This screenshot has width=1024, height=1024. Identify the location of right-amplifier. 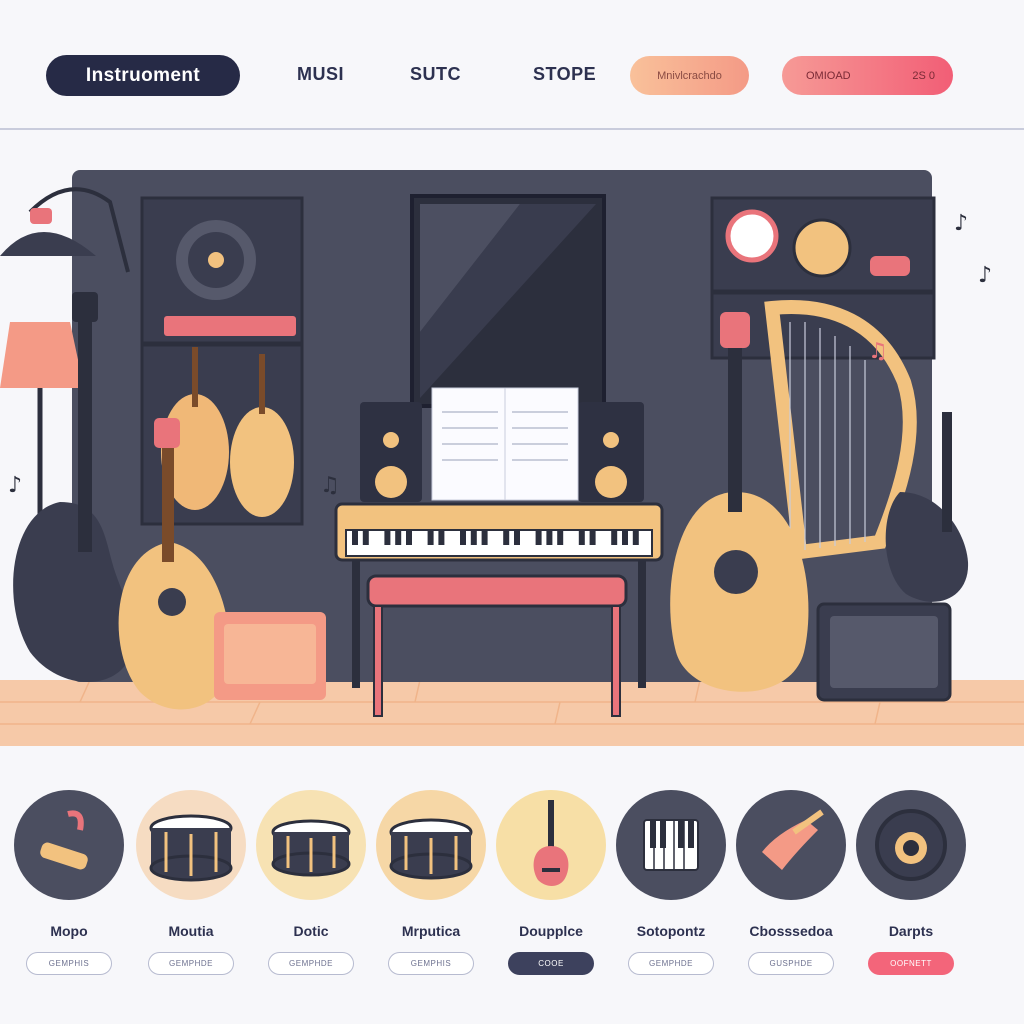
(884, 652).